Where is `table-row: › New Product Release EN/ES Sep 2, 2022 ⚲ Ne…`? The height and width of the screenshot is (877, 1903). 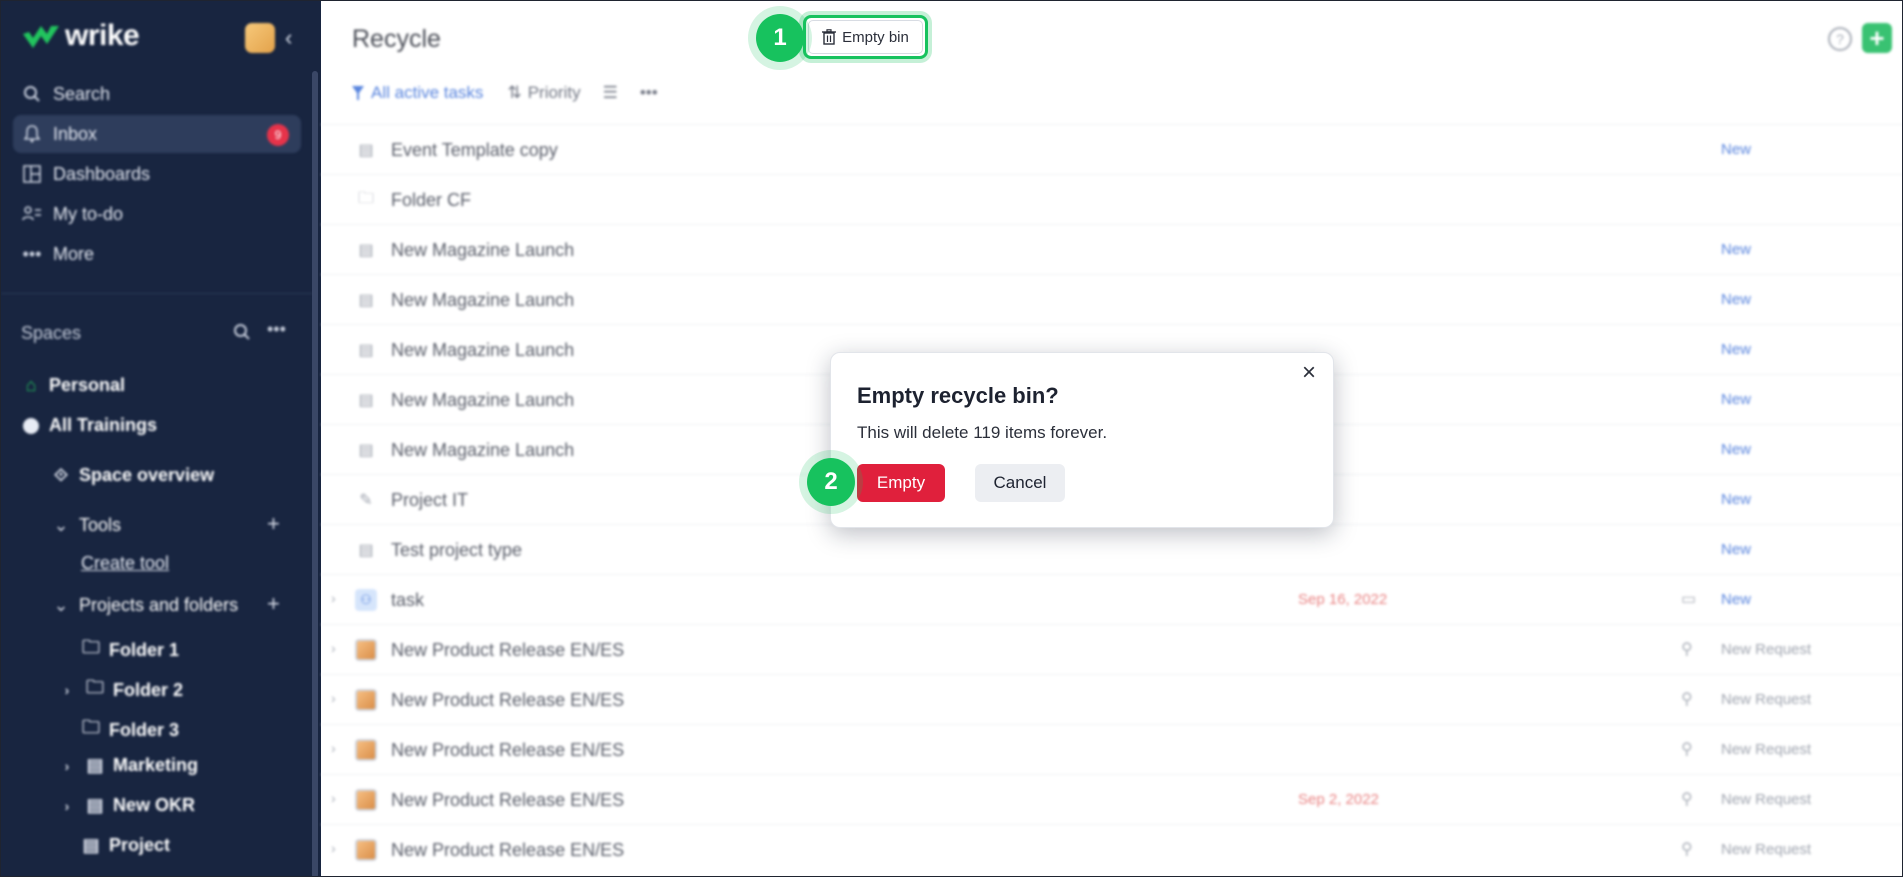 table-row: › New Product Release EN/ES Sep 2, 2022 ⚲ Ne… is located at coordinates (1111, 799).